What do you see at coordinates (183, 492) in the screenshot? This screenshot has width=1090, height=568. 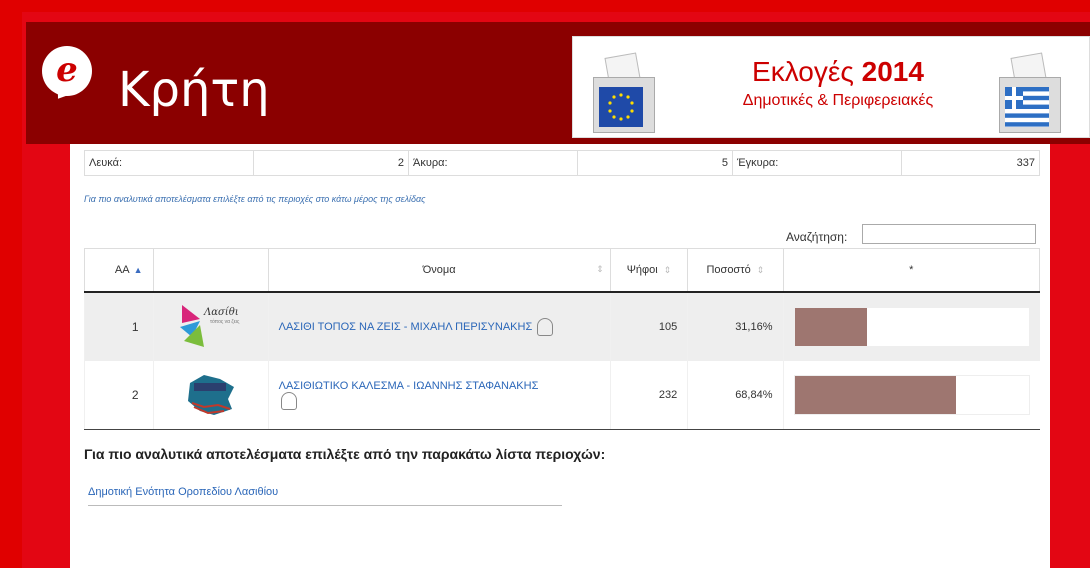 I see `area-link: Δημοτική Ενότητα Οροπεδίου Λασιθίου` at bounding box center [183, 492].